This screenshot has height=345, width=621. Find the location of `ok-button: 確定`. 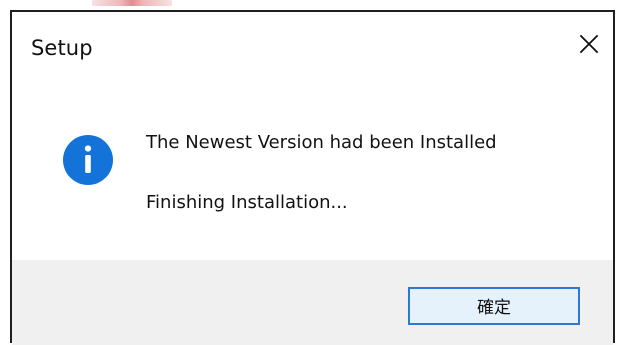

ok-button: 確定 is located at coordinates (494, 306).